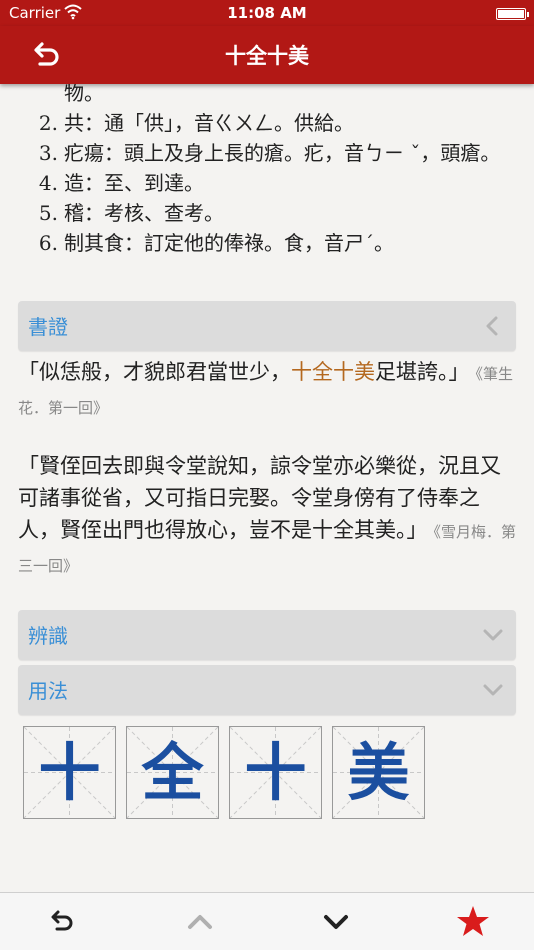 Image resolution: width=534 pixels, height=950 pixels. Describe the element at coordinates (200, 922) in the screenshot. I see `chevron-up-icon` at that location.